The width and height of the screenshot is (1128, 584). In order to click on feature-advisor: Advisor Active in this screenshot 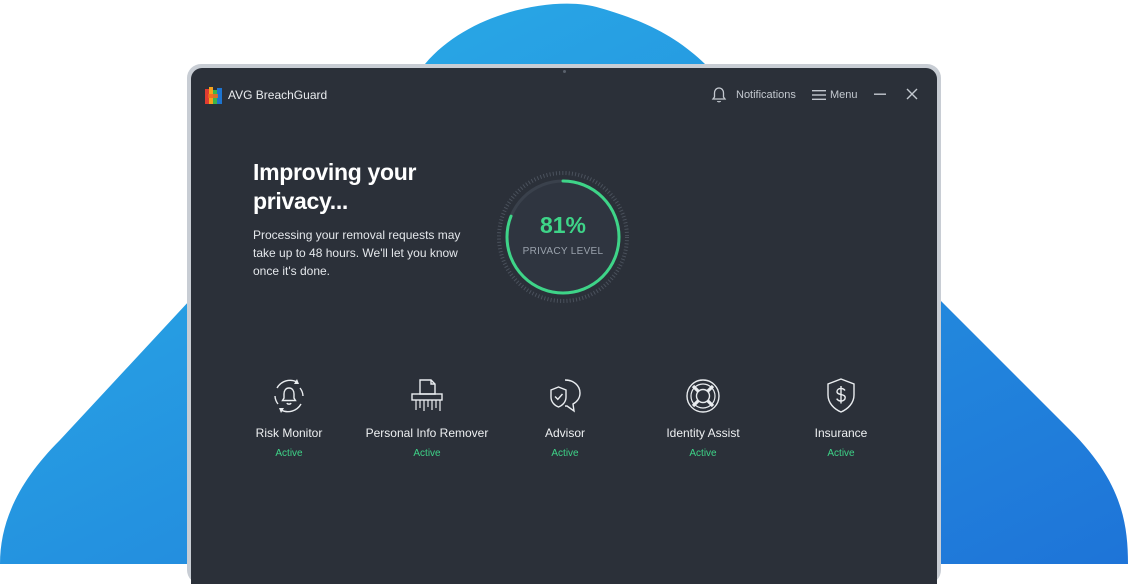, I will do `click(565, 417)`.